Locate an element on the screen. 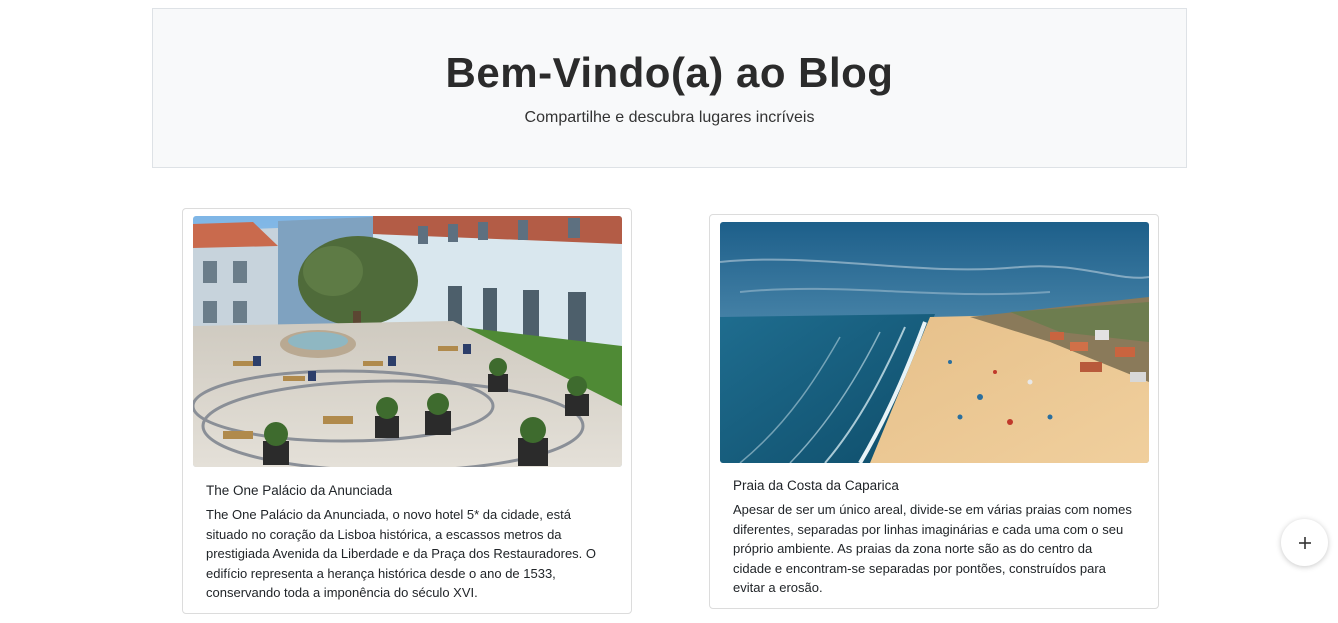 The width and height of the screenshot is (1338, 623). plus-icon is located at coordinates (1304, 542).